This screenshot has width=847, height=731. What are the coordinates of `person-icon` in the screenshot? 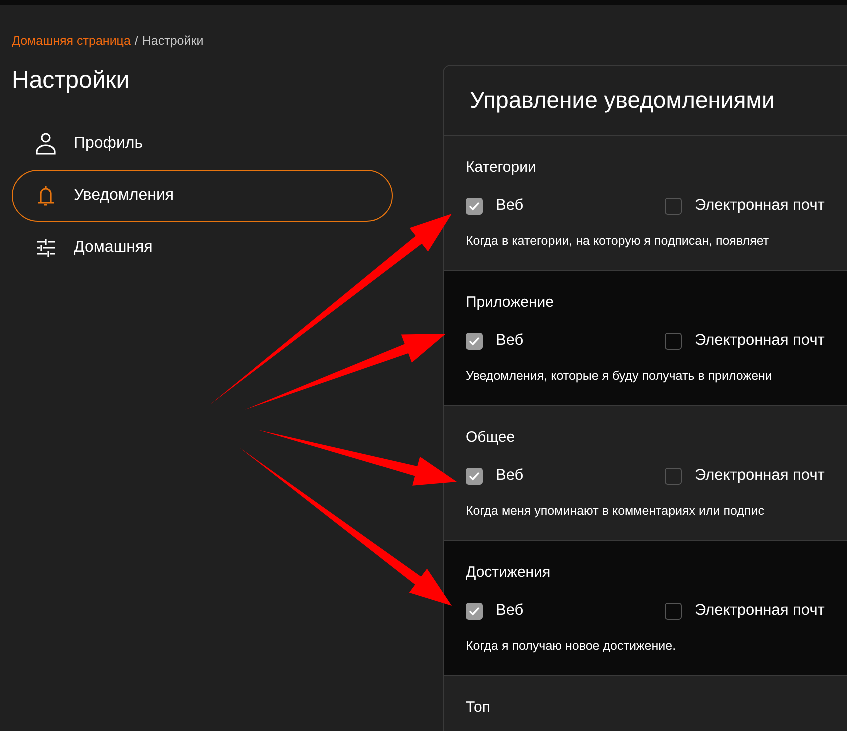 It's located at (46, 144).